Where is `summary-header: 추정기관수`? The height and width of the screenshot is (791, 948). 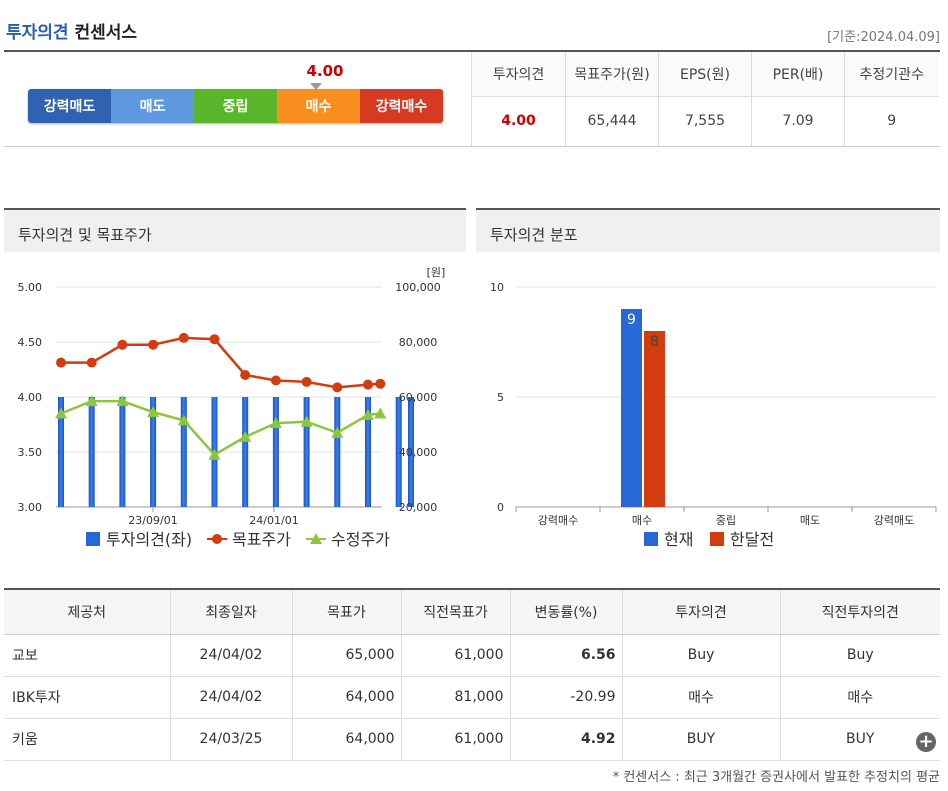 summary-header: 추정기관수 is located at coordinates (891, 74).